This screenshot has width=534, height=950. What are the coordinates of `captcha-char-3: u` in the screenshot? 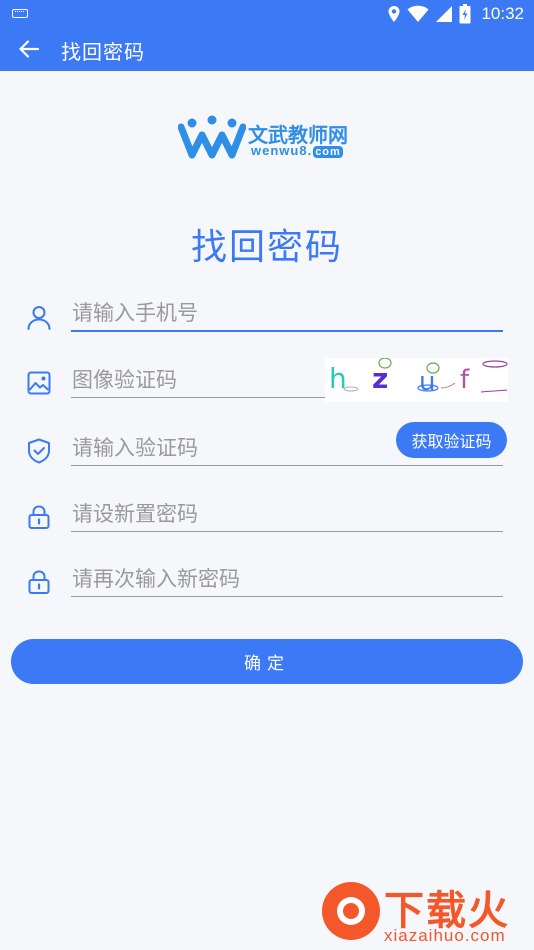 It's located at (427, 382).